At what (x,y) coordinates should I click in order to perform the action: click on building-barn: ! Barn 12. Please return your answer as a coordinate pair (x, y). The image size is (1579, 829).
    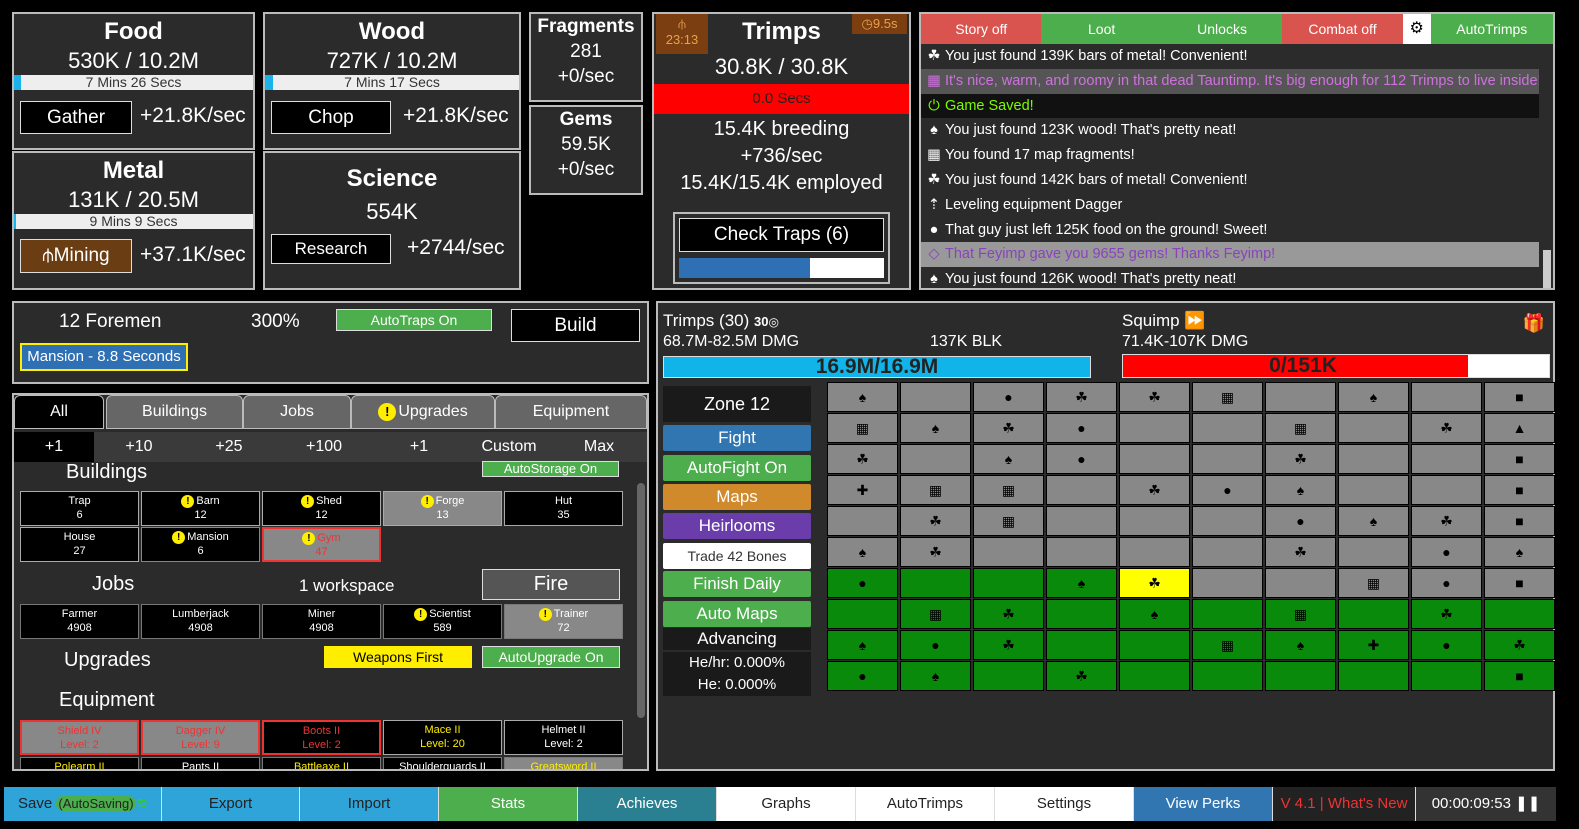
    Looking at the image, I should click on (200, 508).